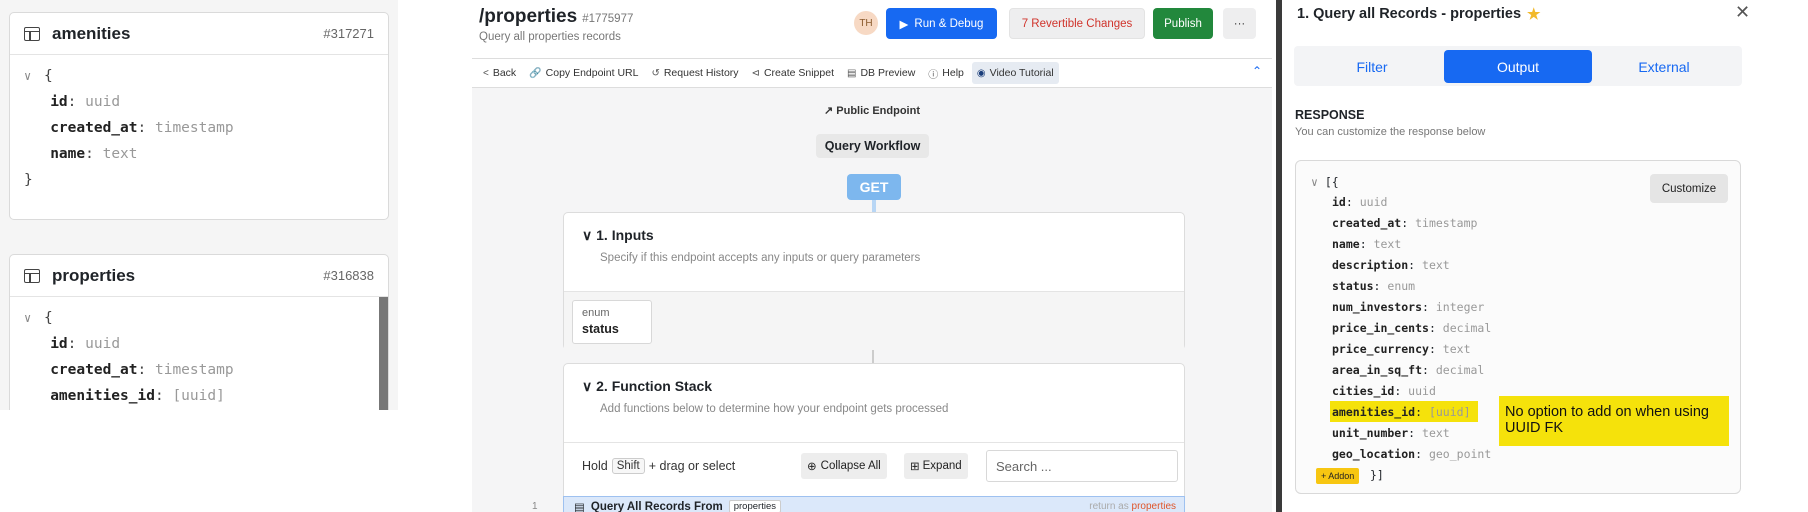  I want to click on table-name: properties, so click(94, 275).